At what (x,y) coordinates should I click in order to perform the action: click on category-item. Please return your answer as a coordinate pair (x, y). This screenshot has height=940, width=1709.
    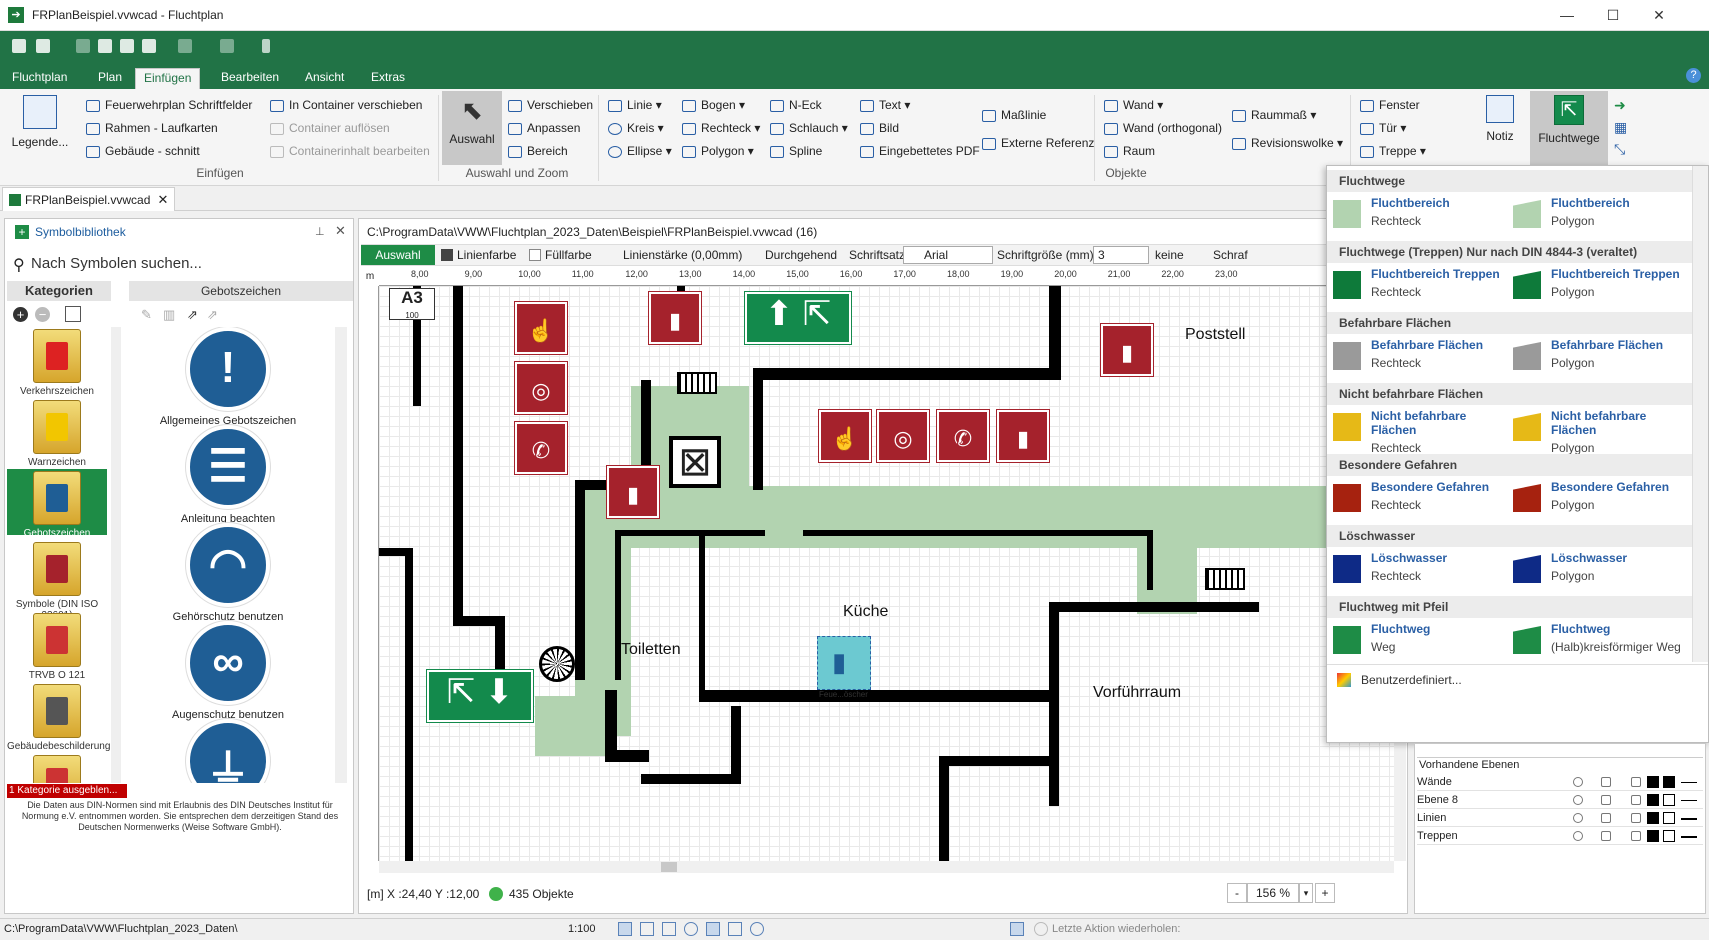
    Looking at the image, I should click on (57, 768).